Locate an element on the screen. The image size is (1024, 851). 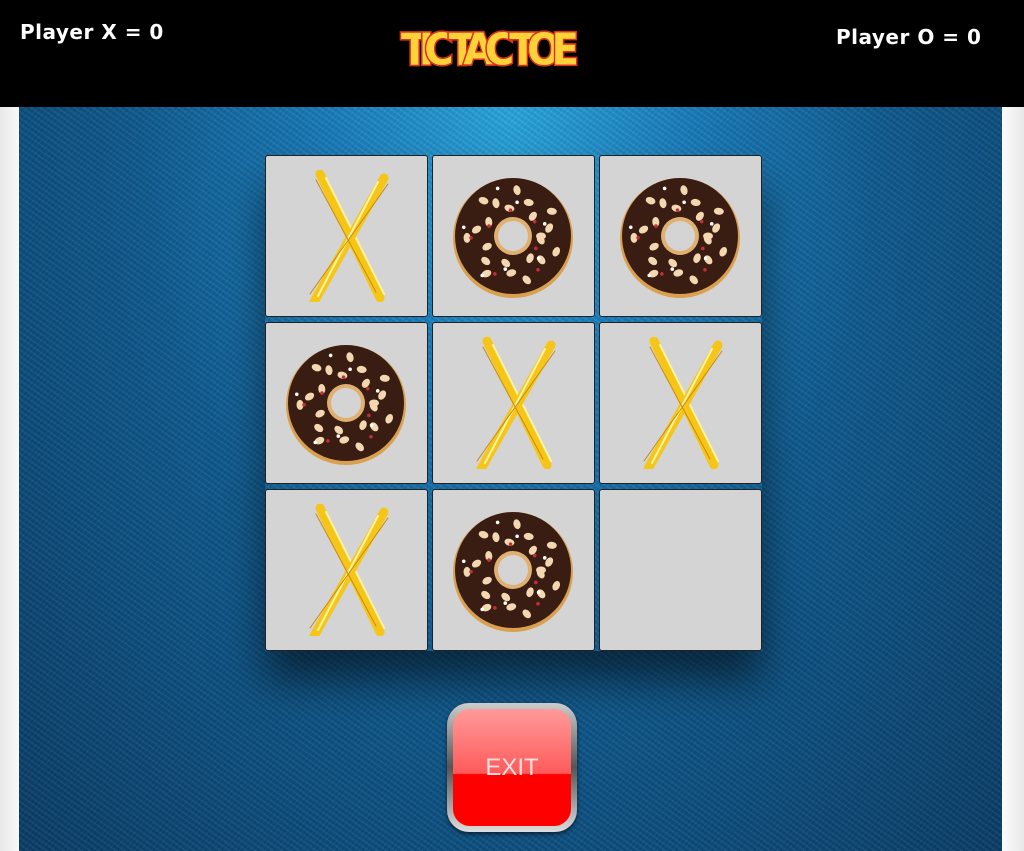
exit-label: EXIT is located at coordinates (512, 767).